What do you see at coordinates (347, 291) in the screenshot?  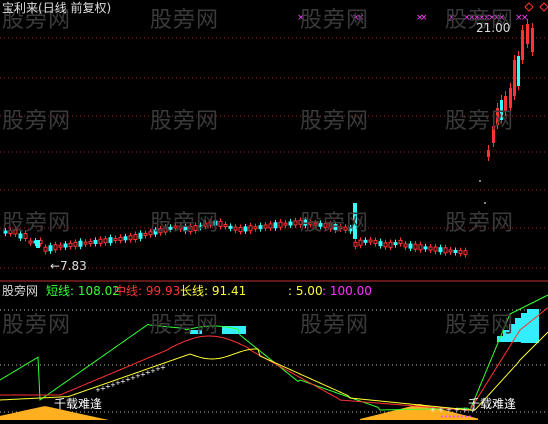 I see `high-level-readout: : 100.00` at bounding box center [347, 291].